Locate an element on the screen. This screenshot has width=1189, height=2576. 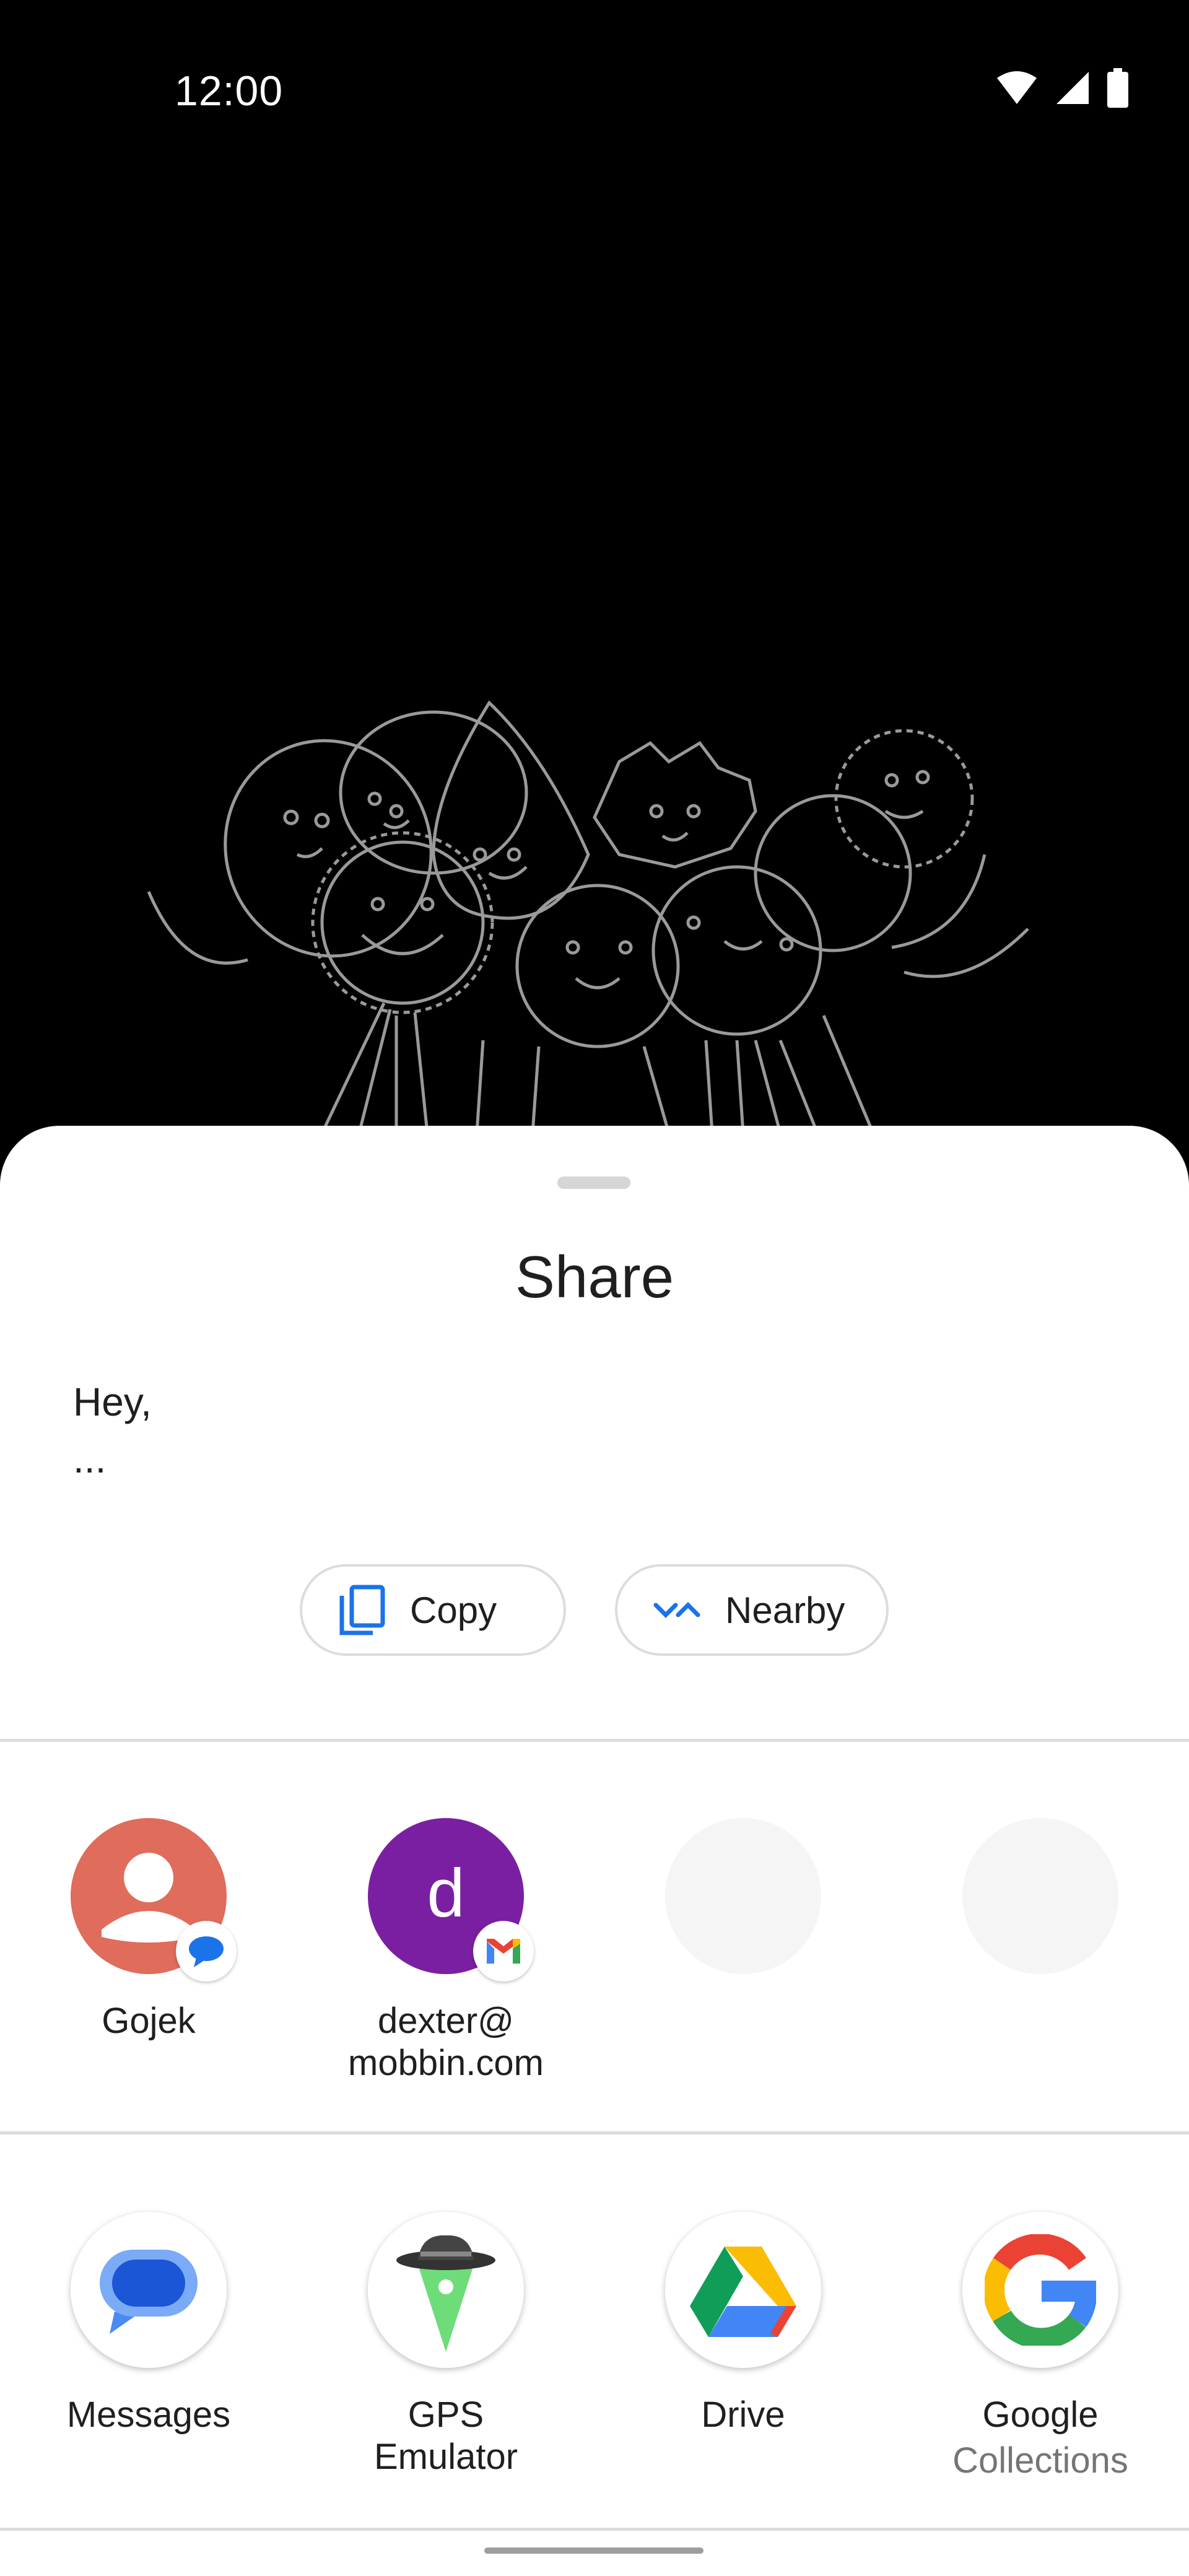
drive-app-icon is located at coordinates (743, 2290).